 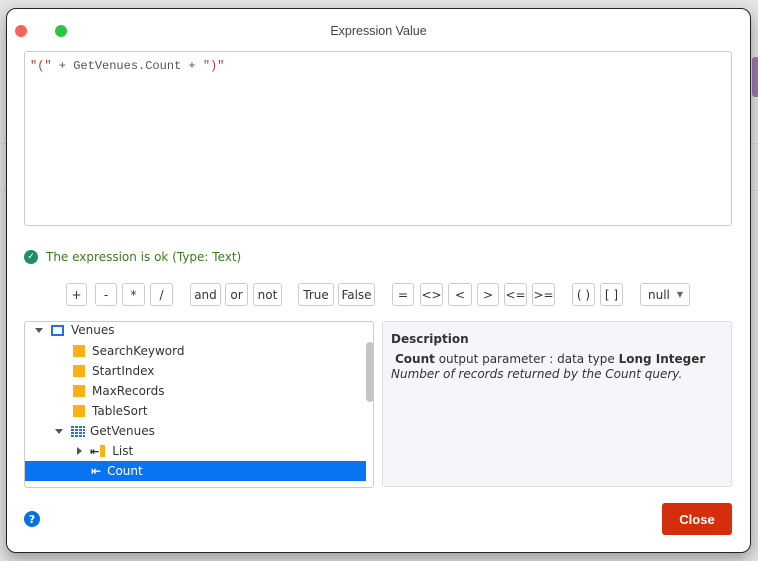 What do you see at coordinates (123, 371) in the screenshot?
I see `tree-item-label: StartIndex` at bounding box center [123, 371].